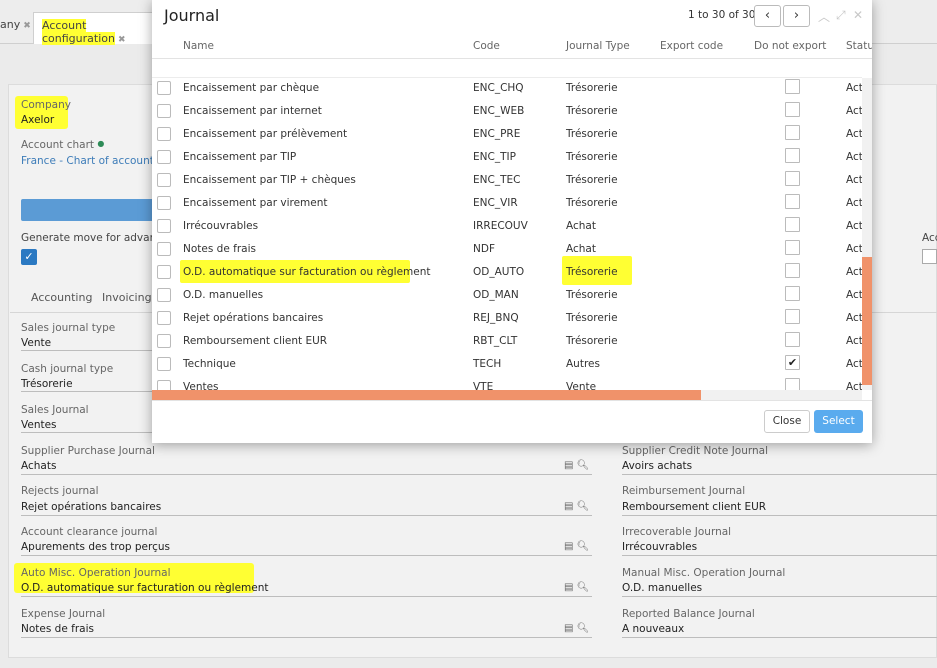  What do you see at coordinates (90, 161) in the screenshot?
I see `account-chart-link: France - Chart of accounts` at bounding box center [90, 161].